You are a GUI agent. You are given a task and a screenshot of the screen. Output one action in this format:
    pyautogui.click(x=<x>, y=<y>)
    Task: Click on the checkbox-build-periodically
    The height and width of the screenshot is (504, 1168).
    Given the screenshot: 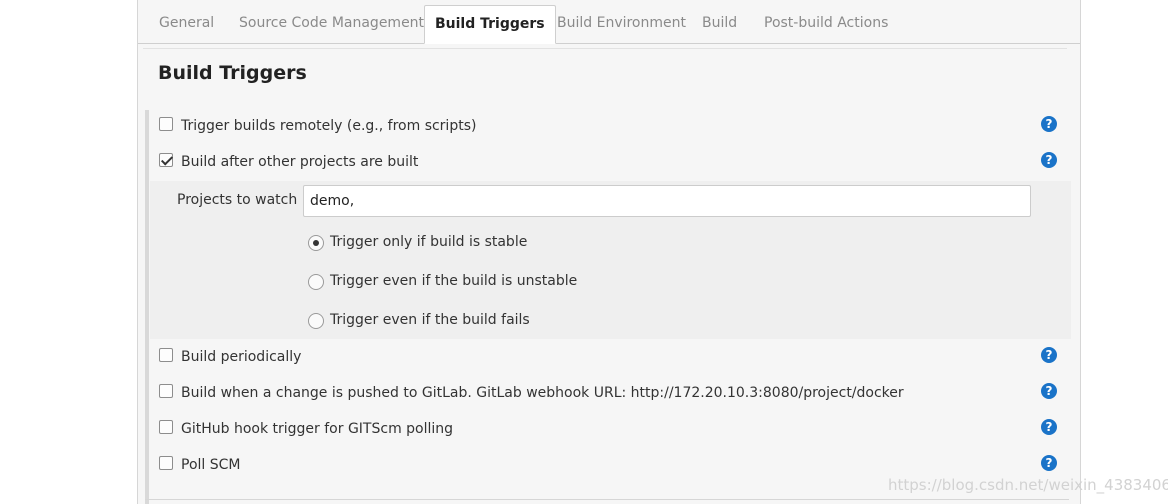 What is the action you would take?
    pyautogui.click(x=166, y=355)
    